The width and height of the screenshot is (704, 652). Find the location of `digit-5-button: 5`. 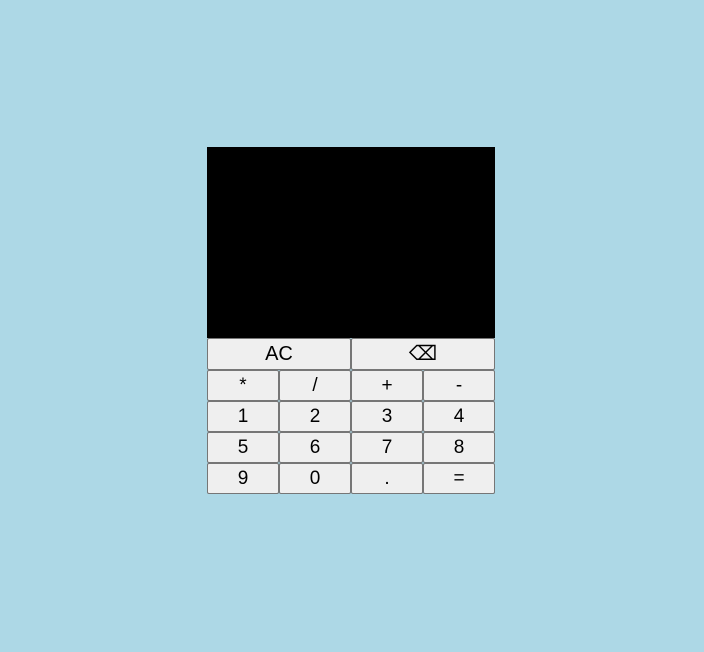

digit-5-button: 5 is located at coordinates (243, 447).